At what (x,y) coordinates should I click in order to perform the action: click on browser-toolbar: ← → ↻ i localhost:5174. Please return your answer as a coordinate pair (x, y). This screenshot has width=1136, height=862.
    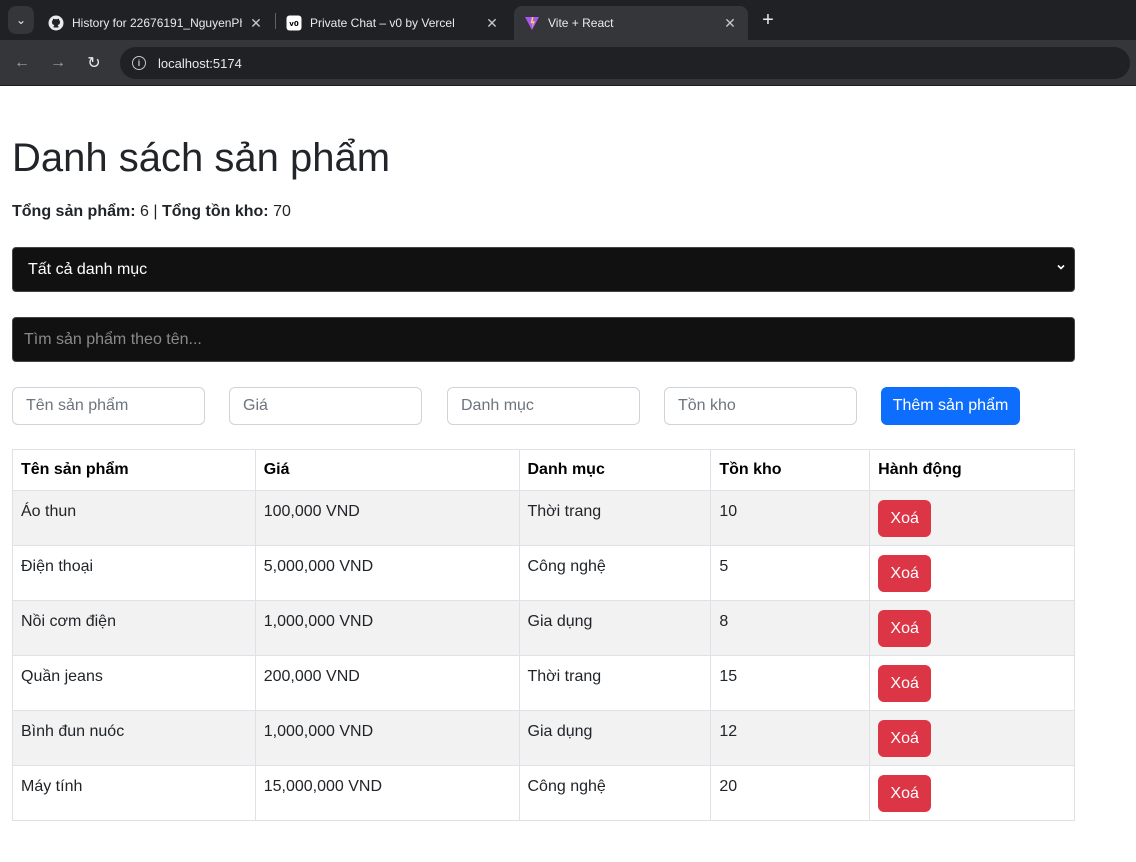
    Looking at the image, I should click on (568, 63).